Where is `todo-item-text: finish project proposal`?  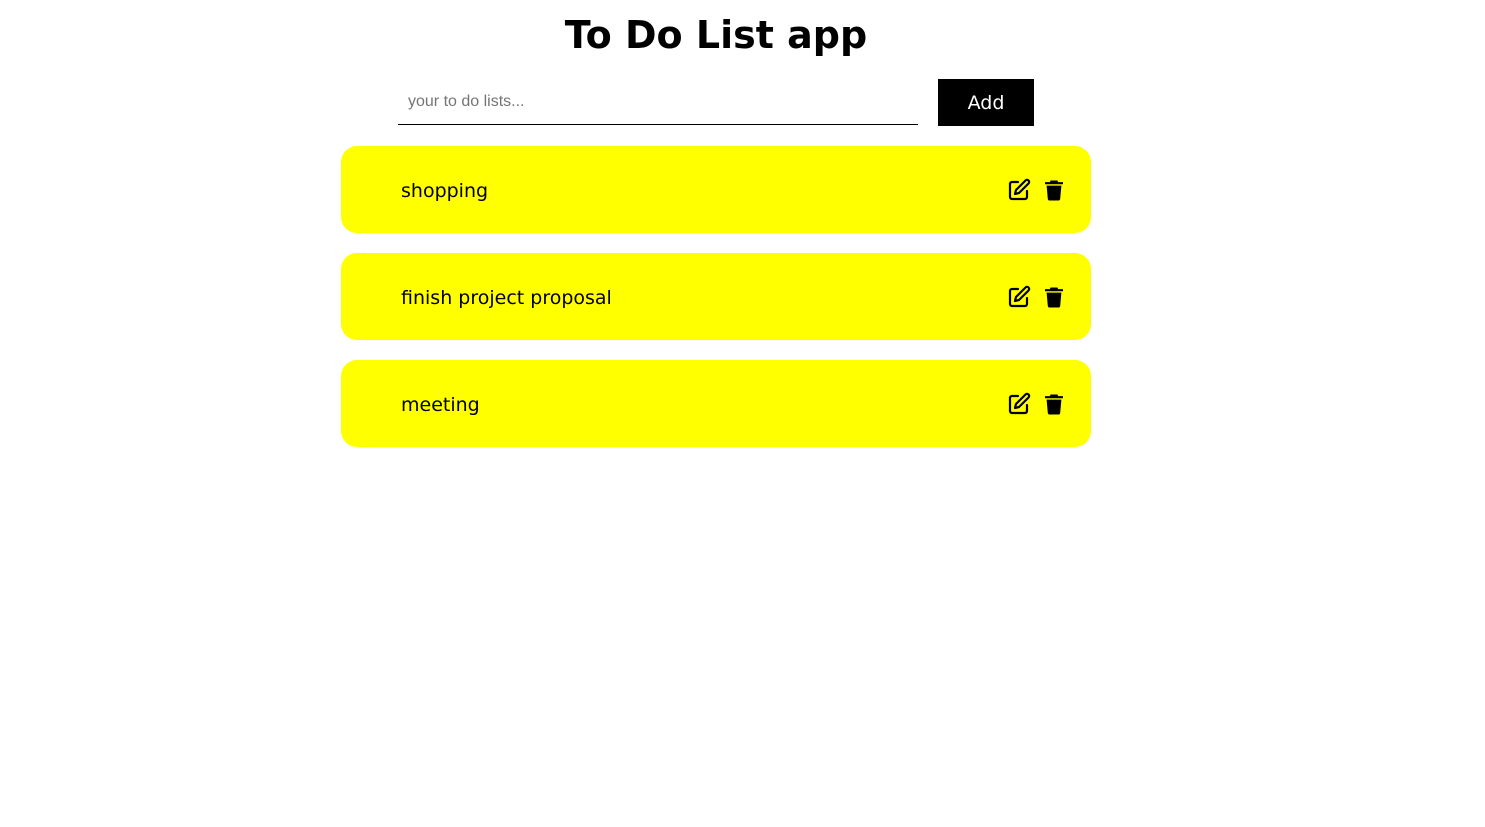 todo-item-text: finish project proposal is located at coordinates (506, 298).